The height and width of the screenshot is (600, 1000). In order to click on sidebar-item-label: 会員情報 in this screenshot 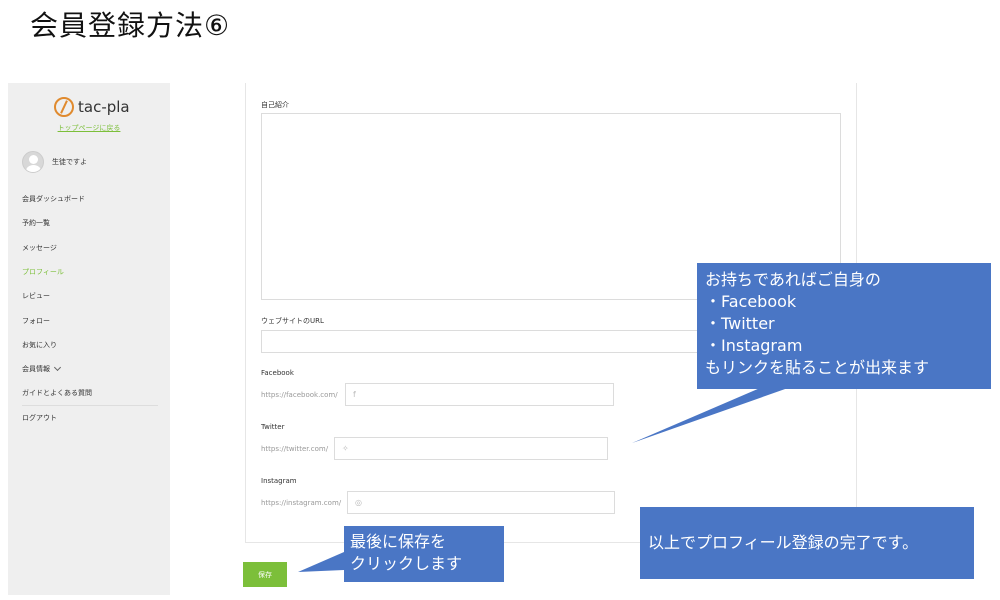, I will do `click(36, 369)`.